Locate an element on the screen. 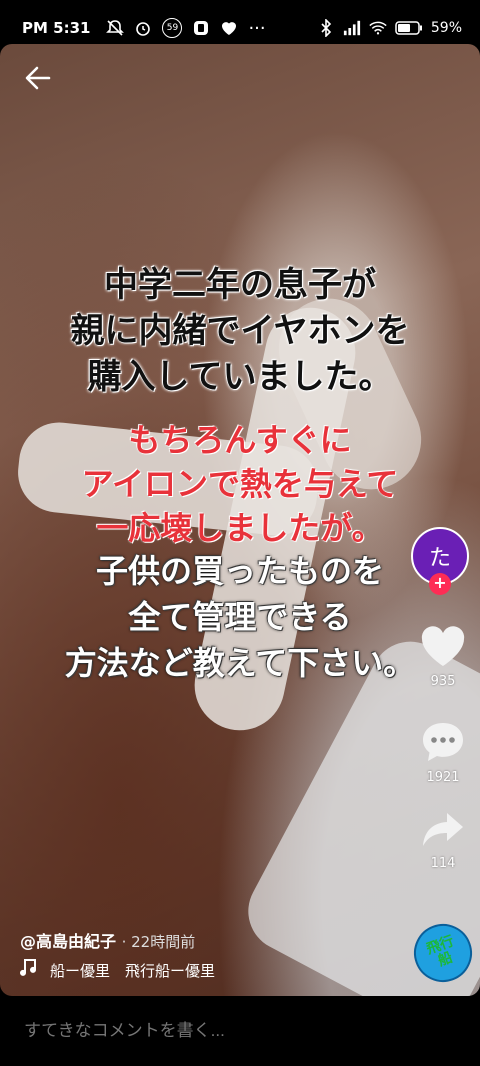 This screenshot has width=480, height=1066. comment-input is located at coordinates (234, 1031).